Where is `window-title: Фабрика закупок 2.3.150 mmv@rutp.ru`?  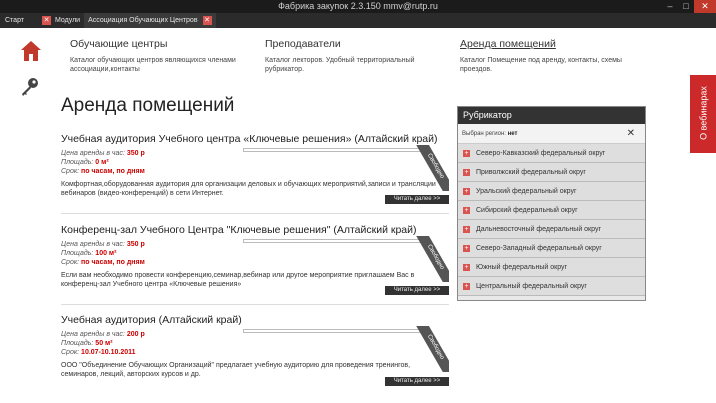
window-title: Фабрика закупок 2.3.150 mmv@rutp.ru is located at coordinates (358, 6).